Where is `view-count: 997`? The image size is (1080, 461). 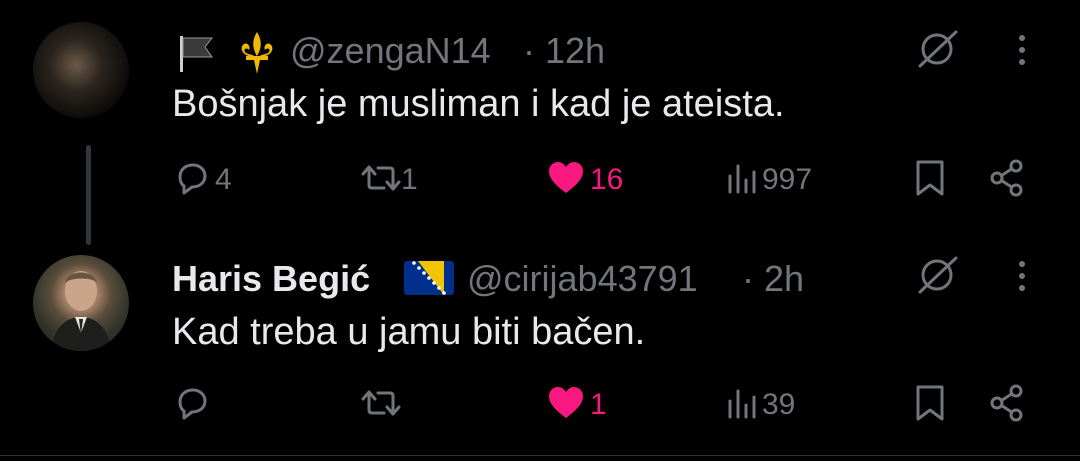
view-count: 997 is located at coordinates (787, 179).